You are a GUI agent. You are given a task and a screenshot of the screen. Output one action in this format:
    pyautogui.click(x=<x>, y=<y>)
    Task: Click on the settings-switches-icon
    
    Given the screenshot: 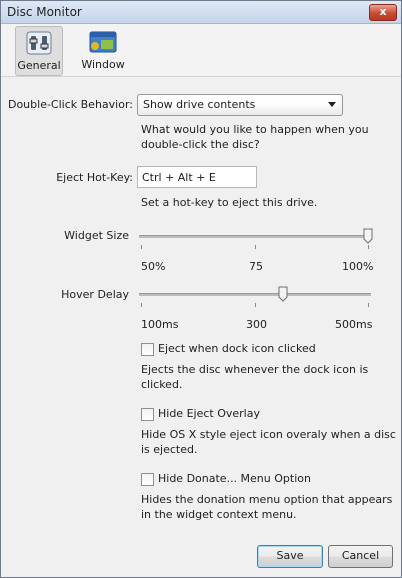 What is the action you would take?
    pyautogui.click(x=39, y=43)
    